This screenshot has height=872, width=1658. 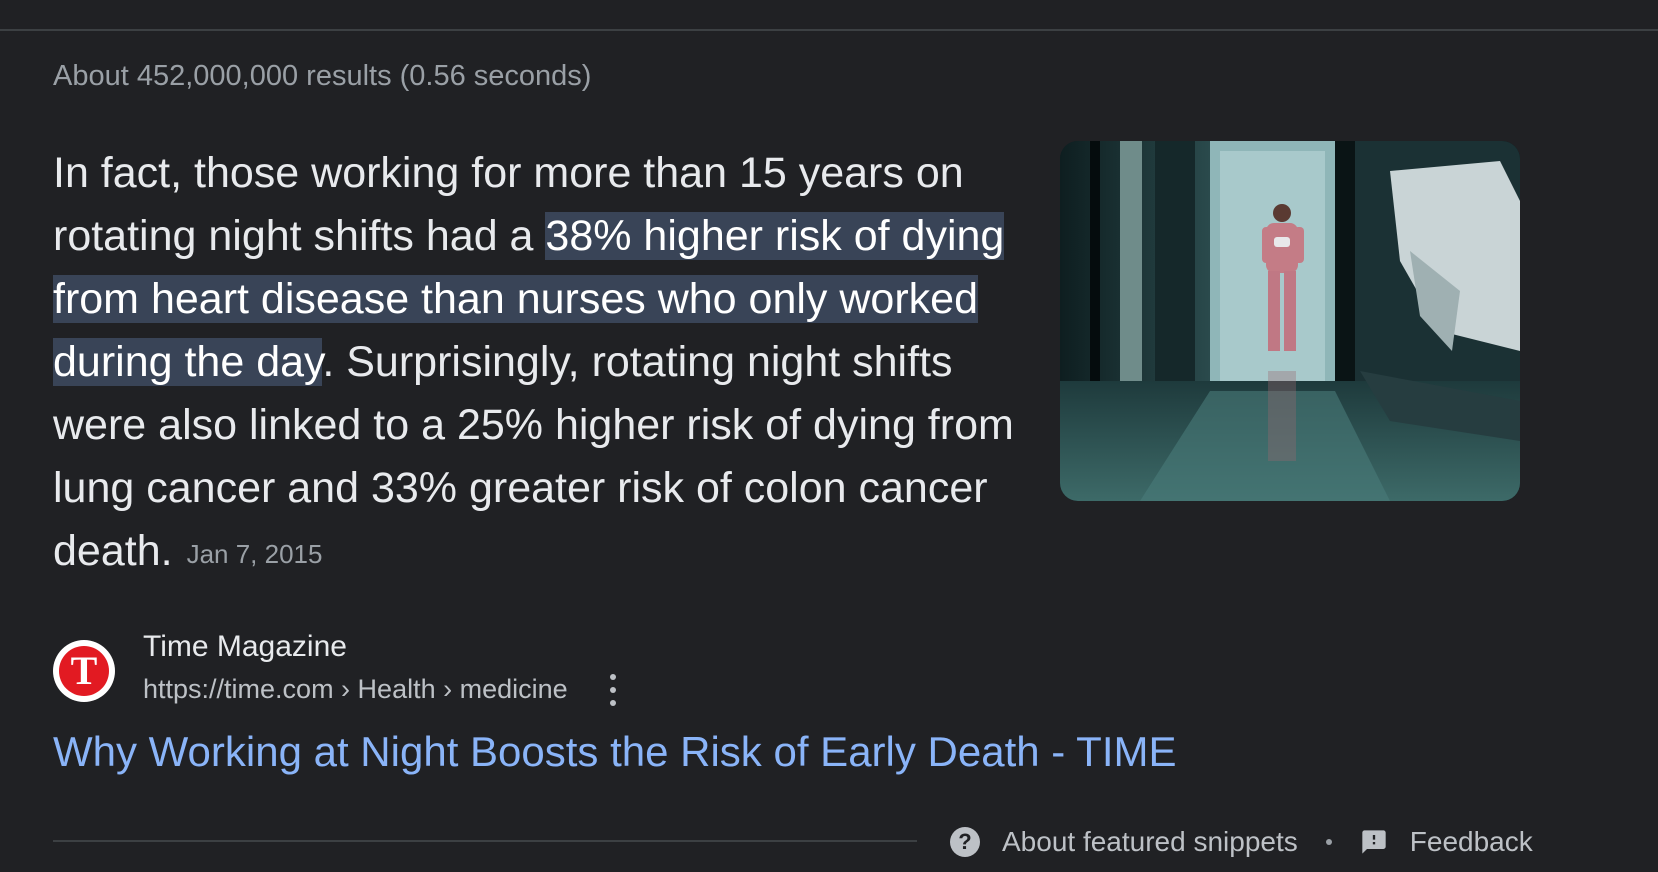 What do you see at coordinates (322, 76) in the screenshot?
I see `result-stats: About 452,000,000 results (0.56 seconds)` at bounding box center [322, 76].